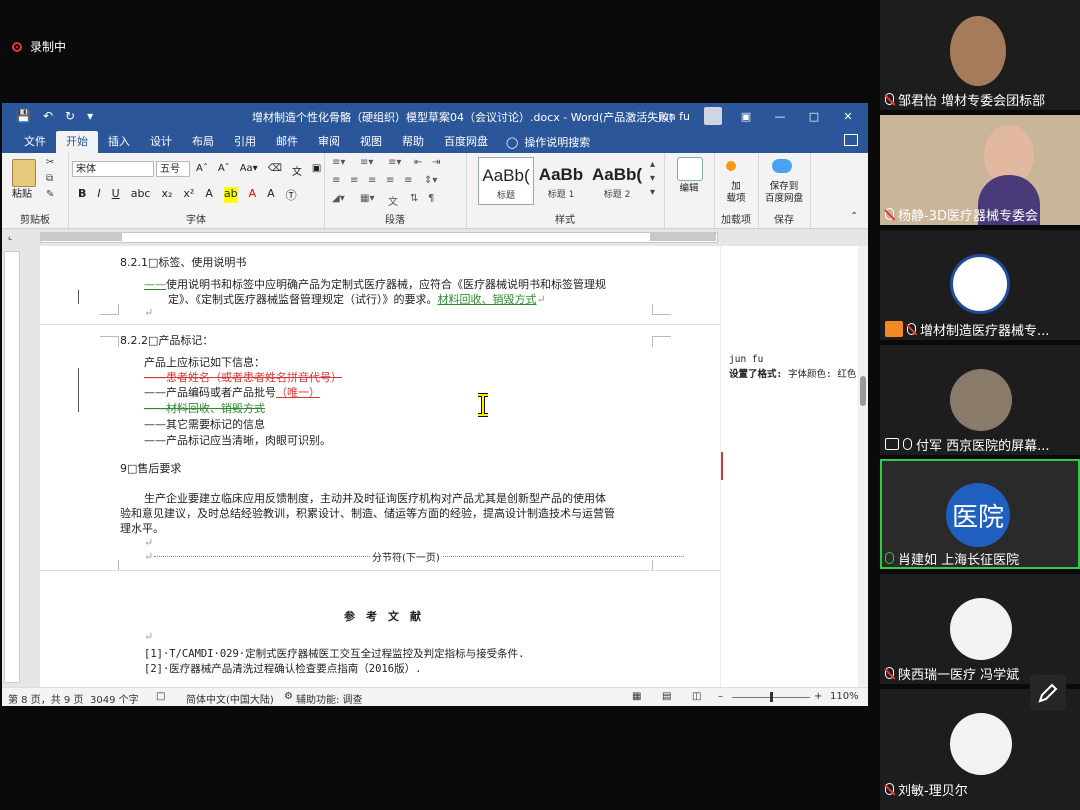 The width and height of the screenshot is (1080, 810). Describe the element at coordinates (48, 116) in the screenshot. I see `undo-icon: ↶` at that location.